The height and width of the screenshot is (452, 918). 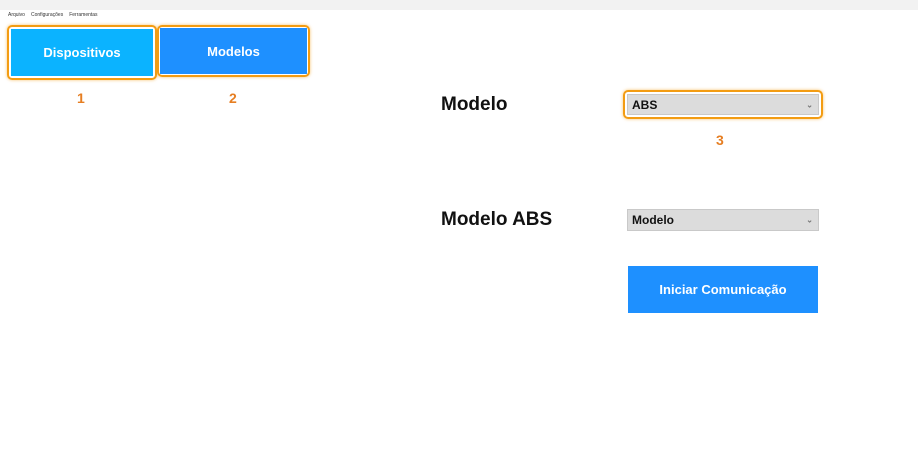 I want to click on menu-configuracoes: Configurações, so click(x=47, y=15).